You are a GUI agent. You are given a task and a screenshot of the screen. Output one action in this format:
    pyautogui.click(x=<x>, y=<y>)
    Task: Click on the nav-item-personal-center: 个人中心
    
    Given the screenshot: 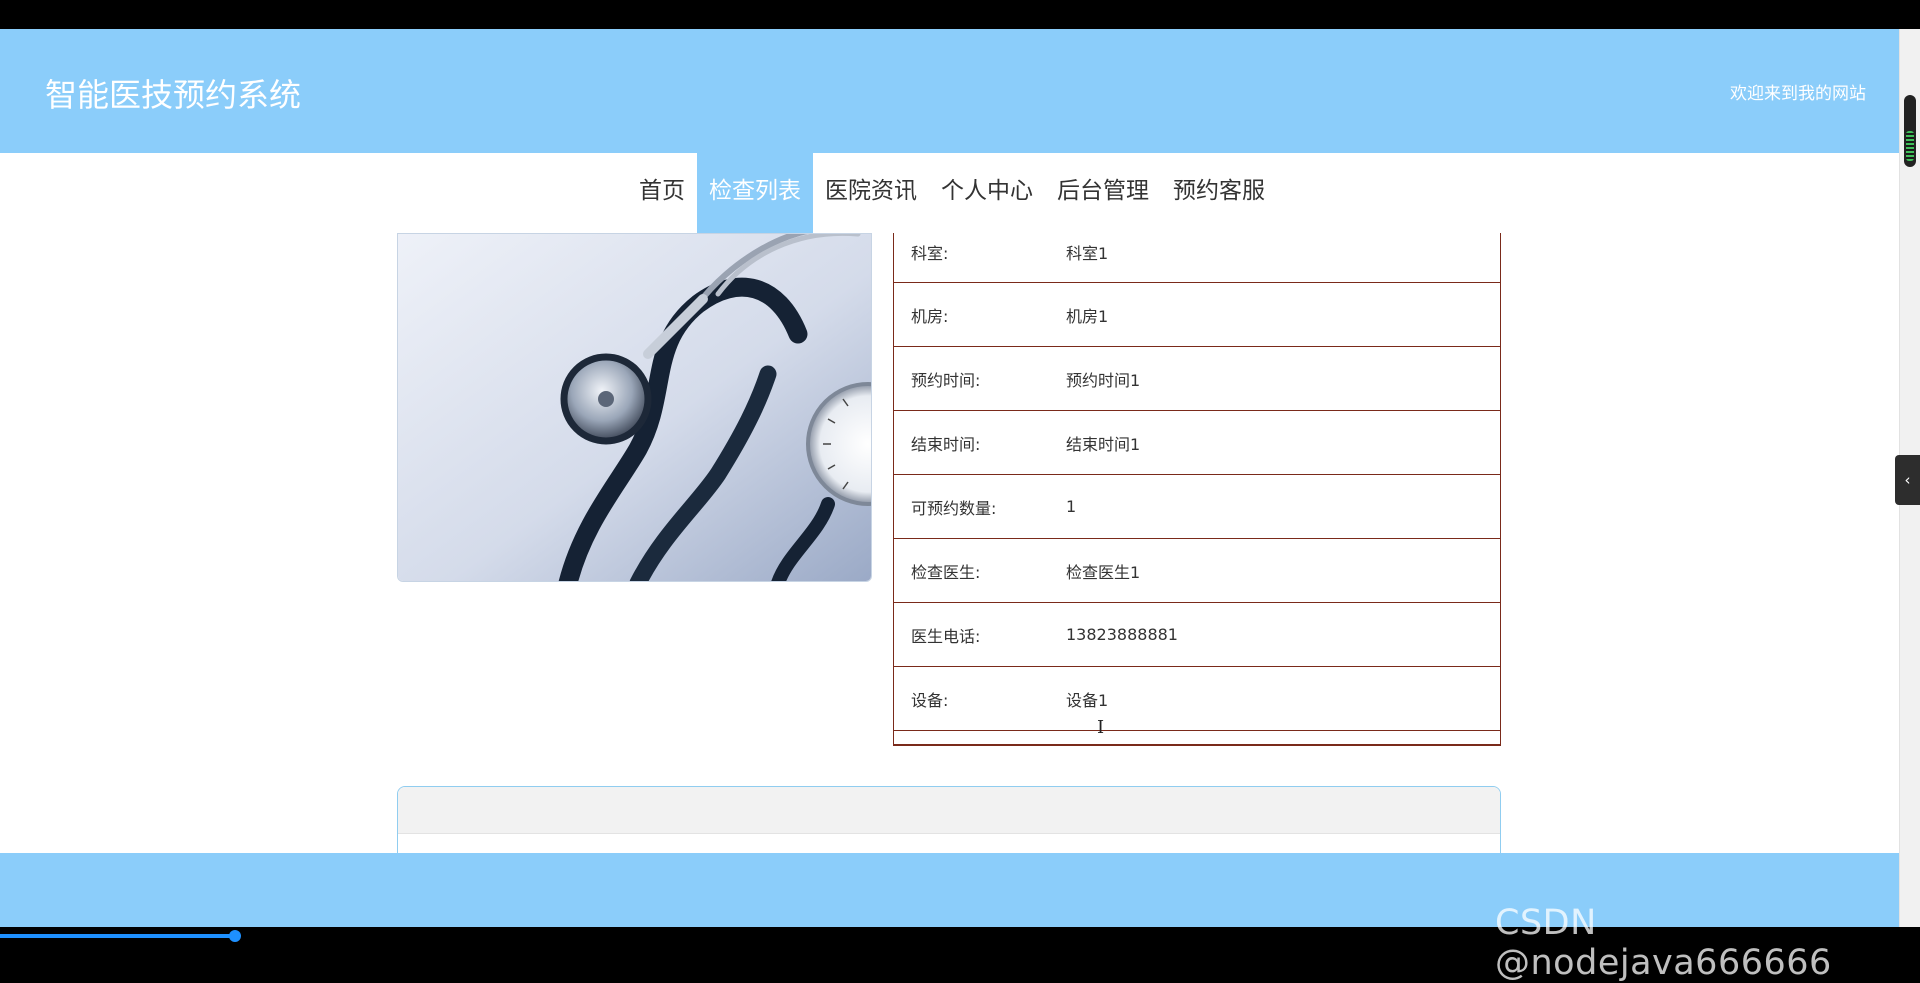 What is the action you would take?
    pyautogui.click(x=987, y=193)
    